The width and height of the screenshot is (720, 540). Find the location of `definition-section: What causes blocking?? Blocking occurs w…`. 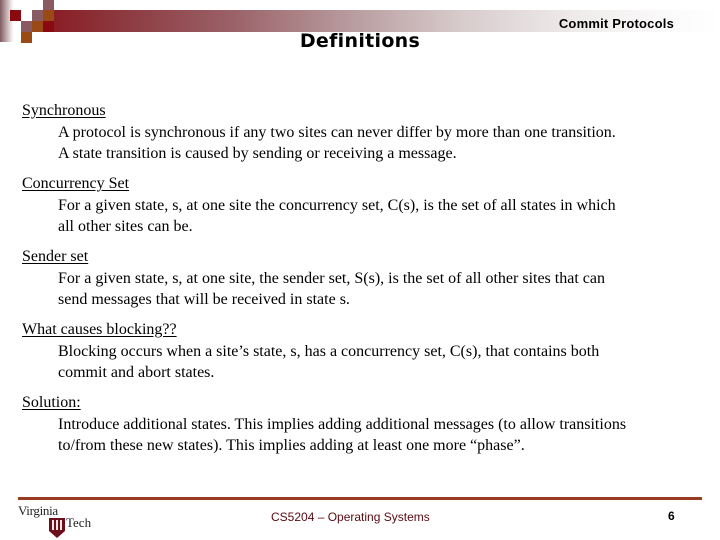

definition-section: What causes blocking?? Blocking occurs w… is located at coordinates (367, 351).